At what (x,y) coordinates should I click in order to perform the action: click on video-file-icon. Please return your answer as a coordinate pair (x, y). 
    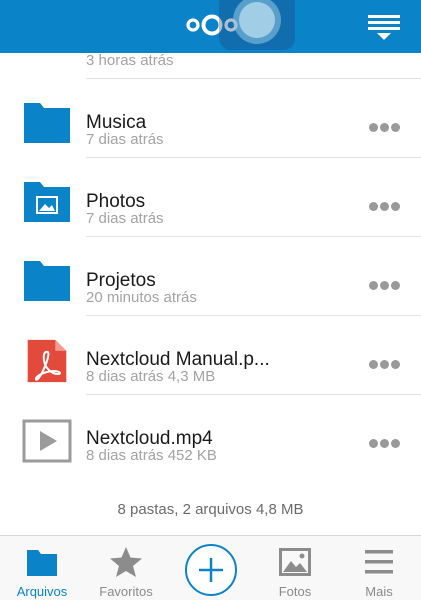
    Looking at the image, I should click on (47, 441).